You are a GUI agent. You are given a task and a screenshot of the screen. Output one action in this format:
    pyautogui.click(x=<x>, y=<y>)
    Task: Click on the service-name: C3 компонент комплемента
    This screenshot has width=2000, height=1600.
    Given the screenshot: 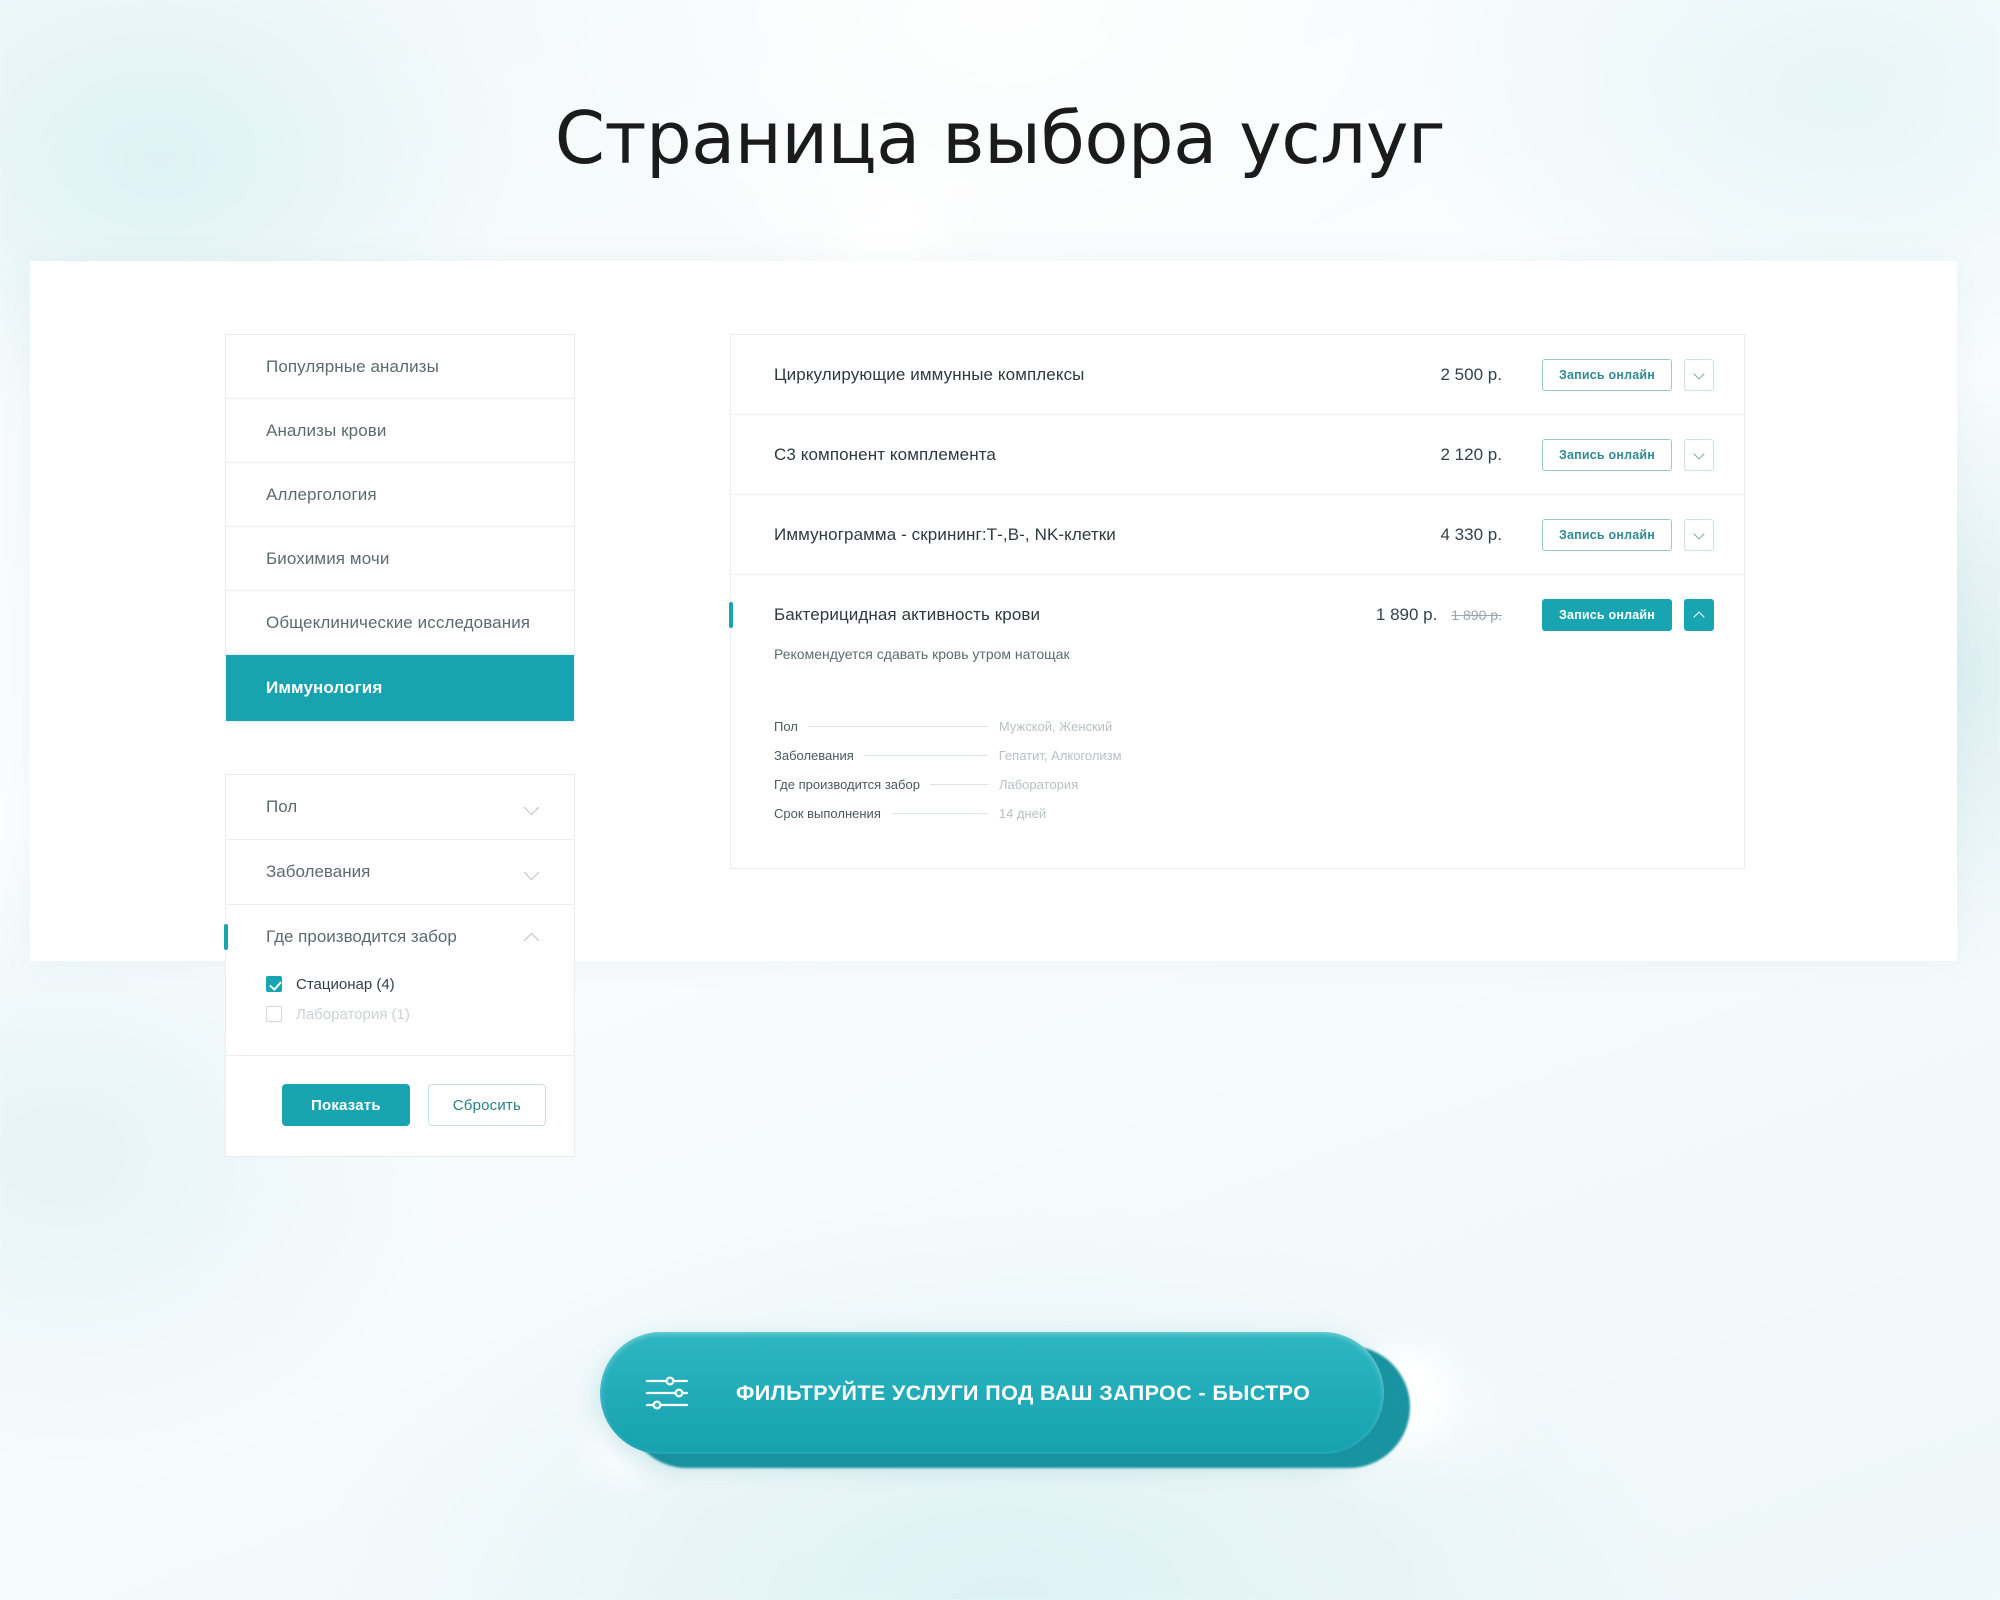 What is the action you would take?
    pyautogui.click(x=885, y=454)
    